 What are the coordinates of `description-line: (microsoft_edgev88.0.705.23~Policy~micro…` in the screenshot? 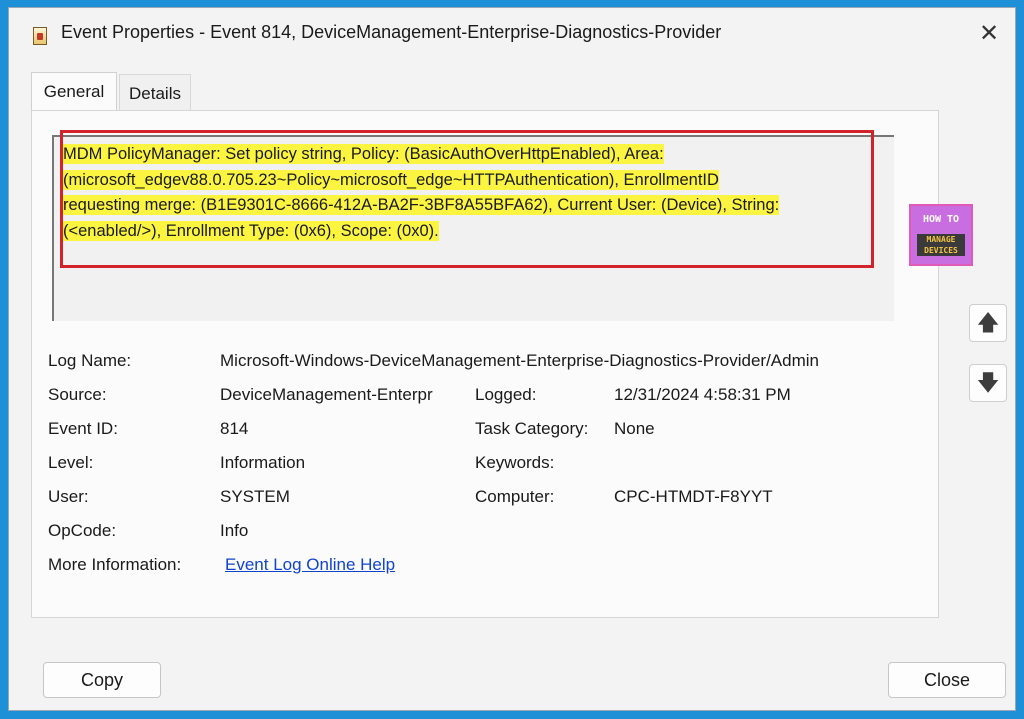 It's located at (391, 179).